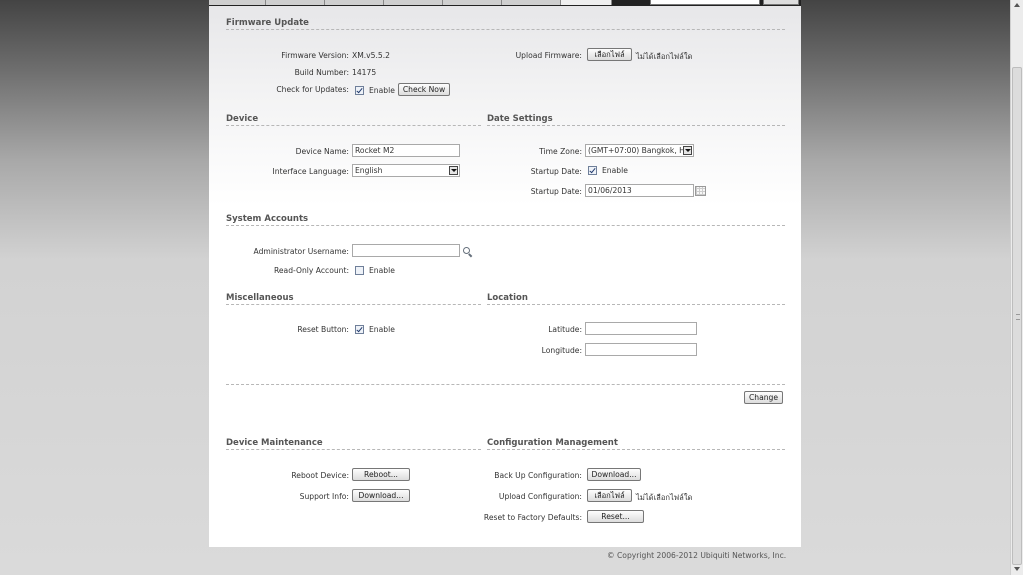 The height and width of the screenshot is (575, 1023). I want to click on check-updates-label: Check for Updates:, so click(312, 89).